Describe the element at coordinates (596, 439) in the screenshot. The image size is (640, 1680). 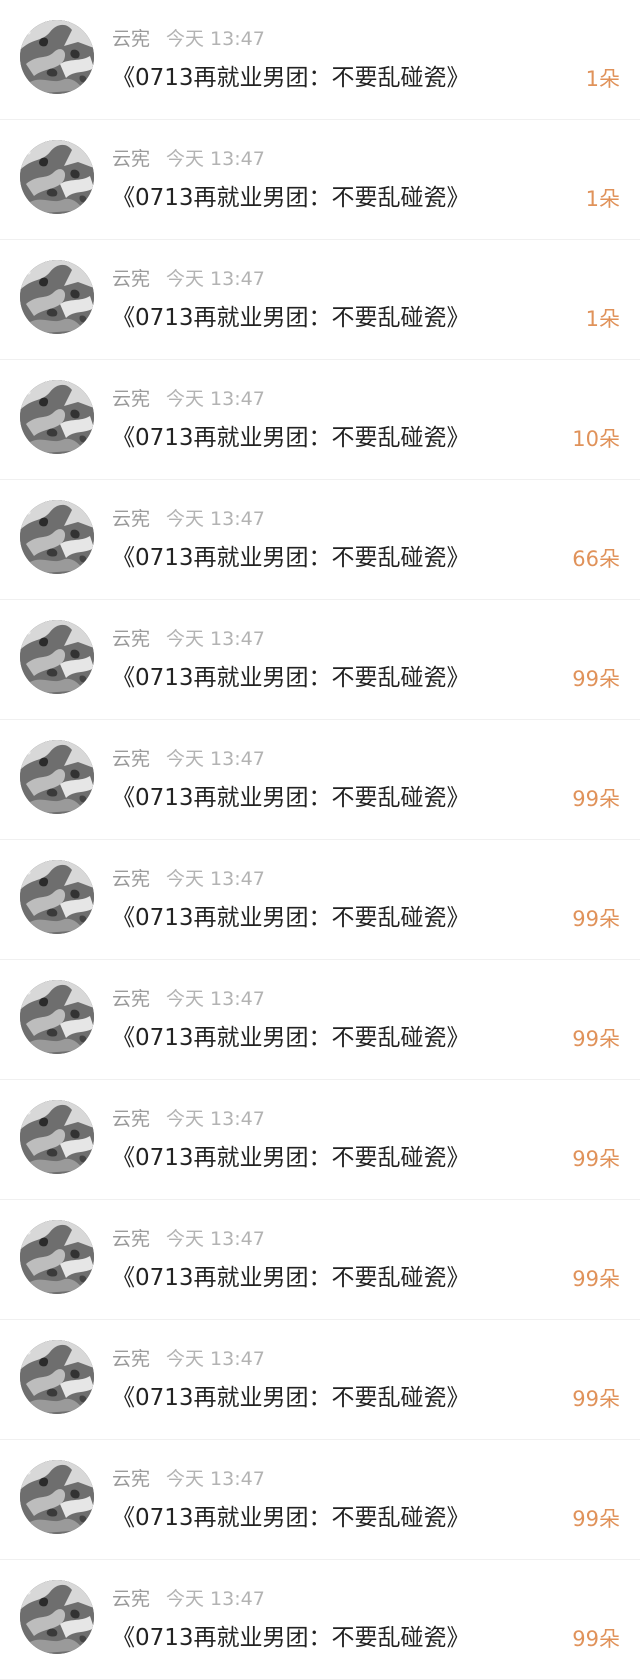
I see `flower-count: 10朵` at that location.